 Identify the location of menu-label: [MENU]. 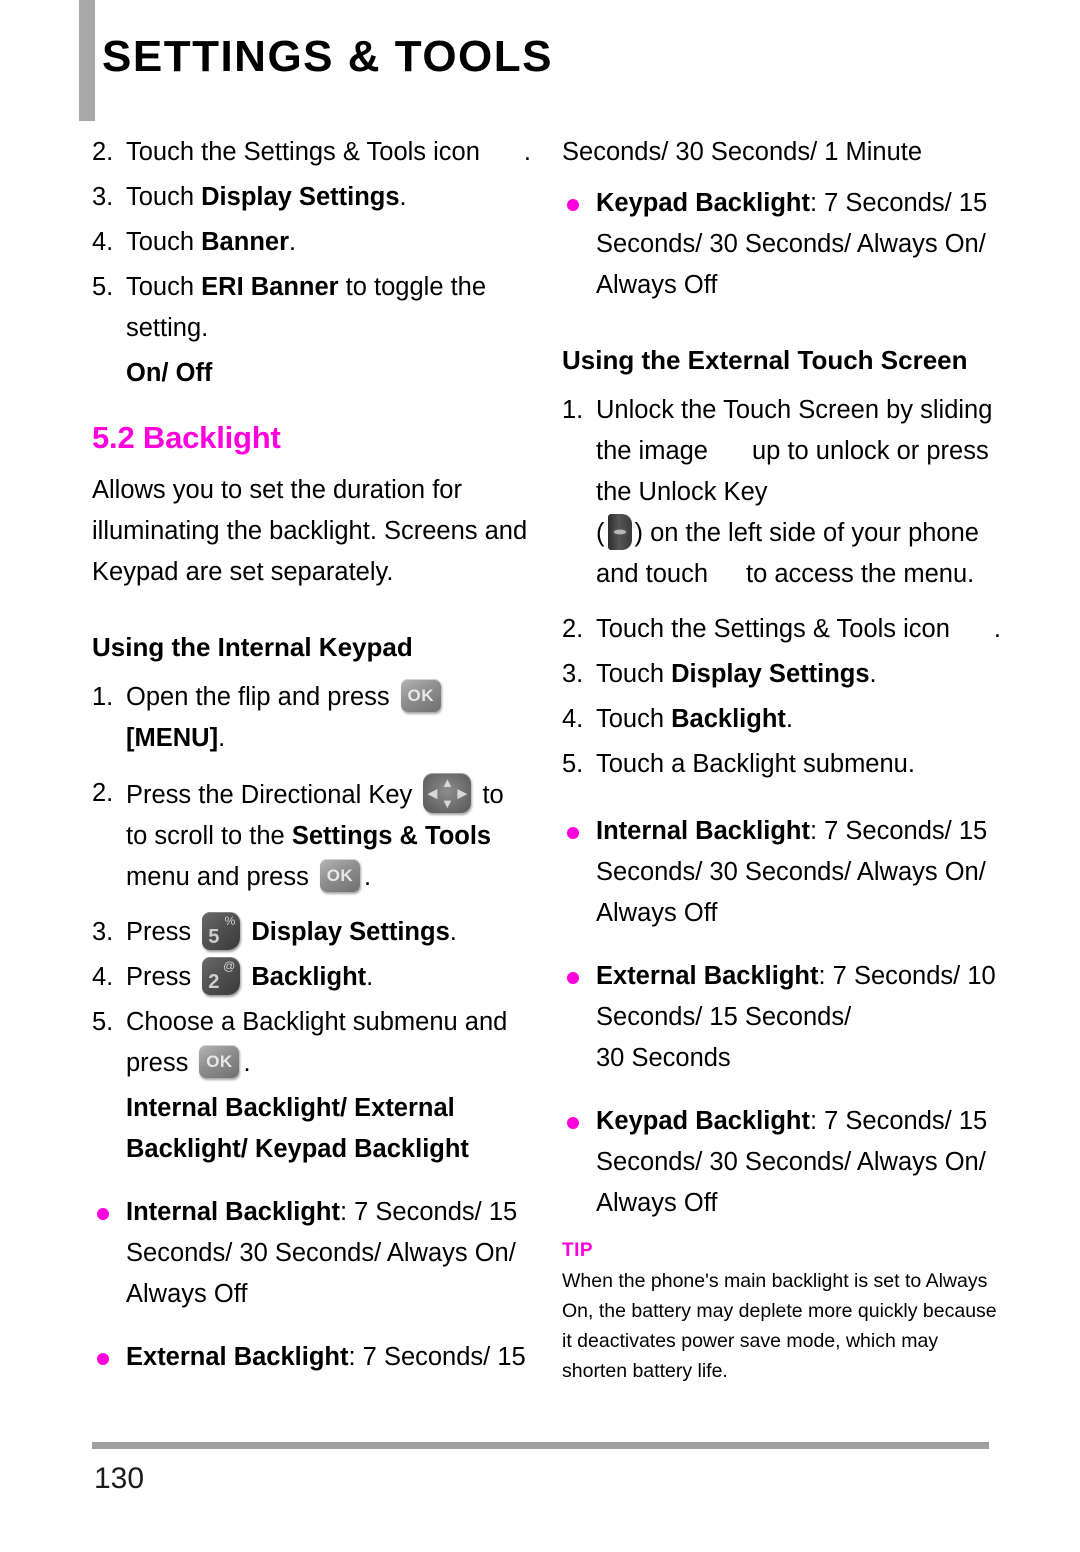
(172, 738).